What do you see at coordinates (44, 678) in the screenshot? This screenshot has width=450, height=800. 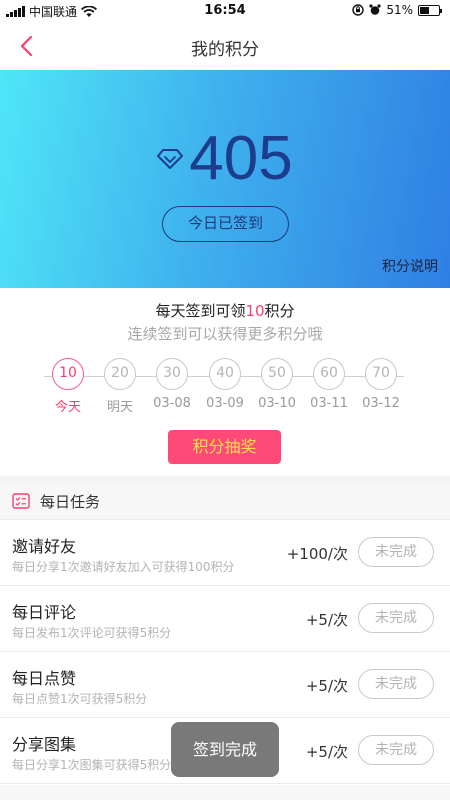 I see `task-name: 每日点赞` at bounding box center [44, 678].